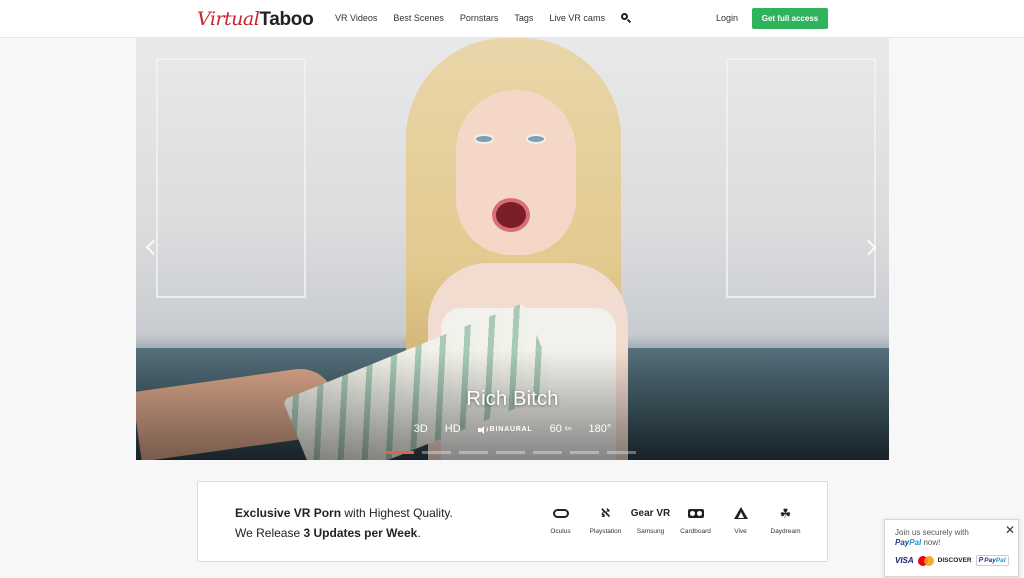  What do you see at coordinates (740, 513) in the screenshot?
I see `vive-icon` at bounding box center [740, 513].